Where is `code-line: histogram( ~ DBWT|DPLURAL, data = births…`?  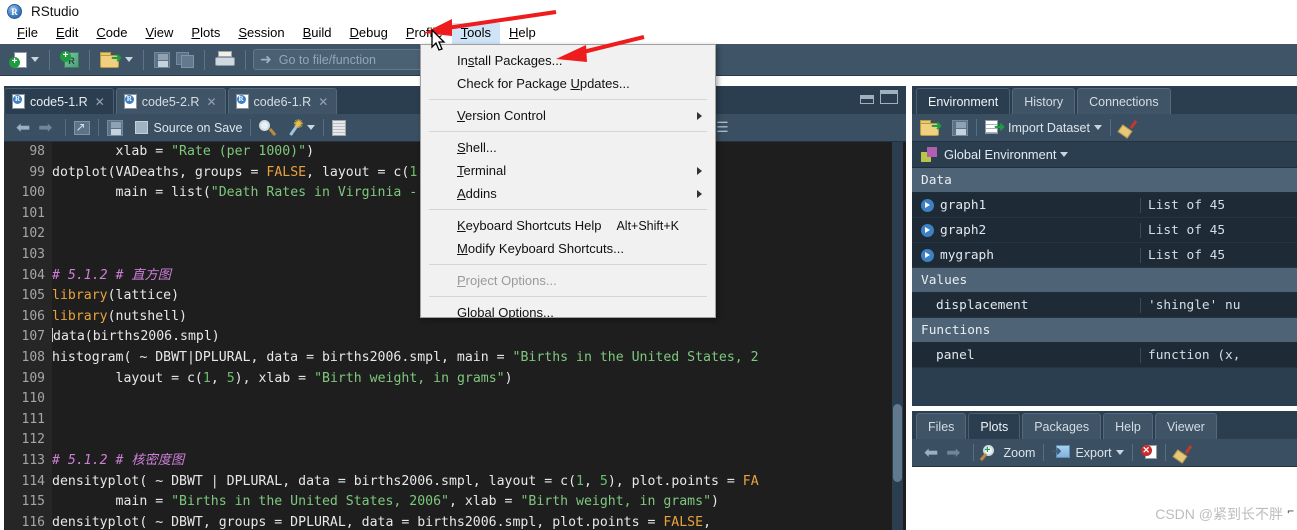 code-line: histogram( ~ DBWT|DPLURAL, data = births… is located at coordinates (469, 358).